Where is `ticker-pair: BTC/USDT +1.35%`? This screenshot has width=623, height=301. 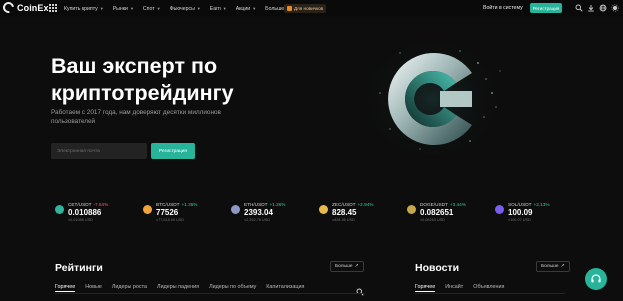
ticker-pair: BTC/USDT +1.35% is located at coordinates (176, 204).